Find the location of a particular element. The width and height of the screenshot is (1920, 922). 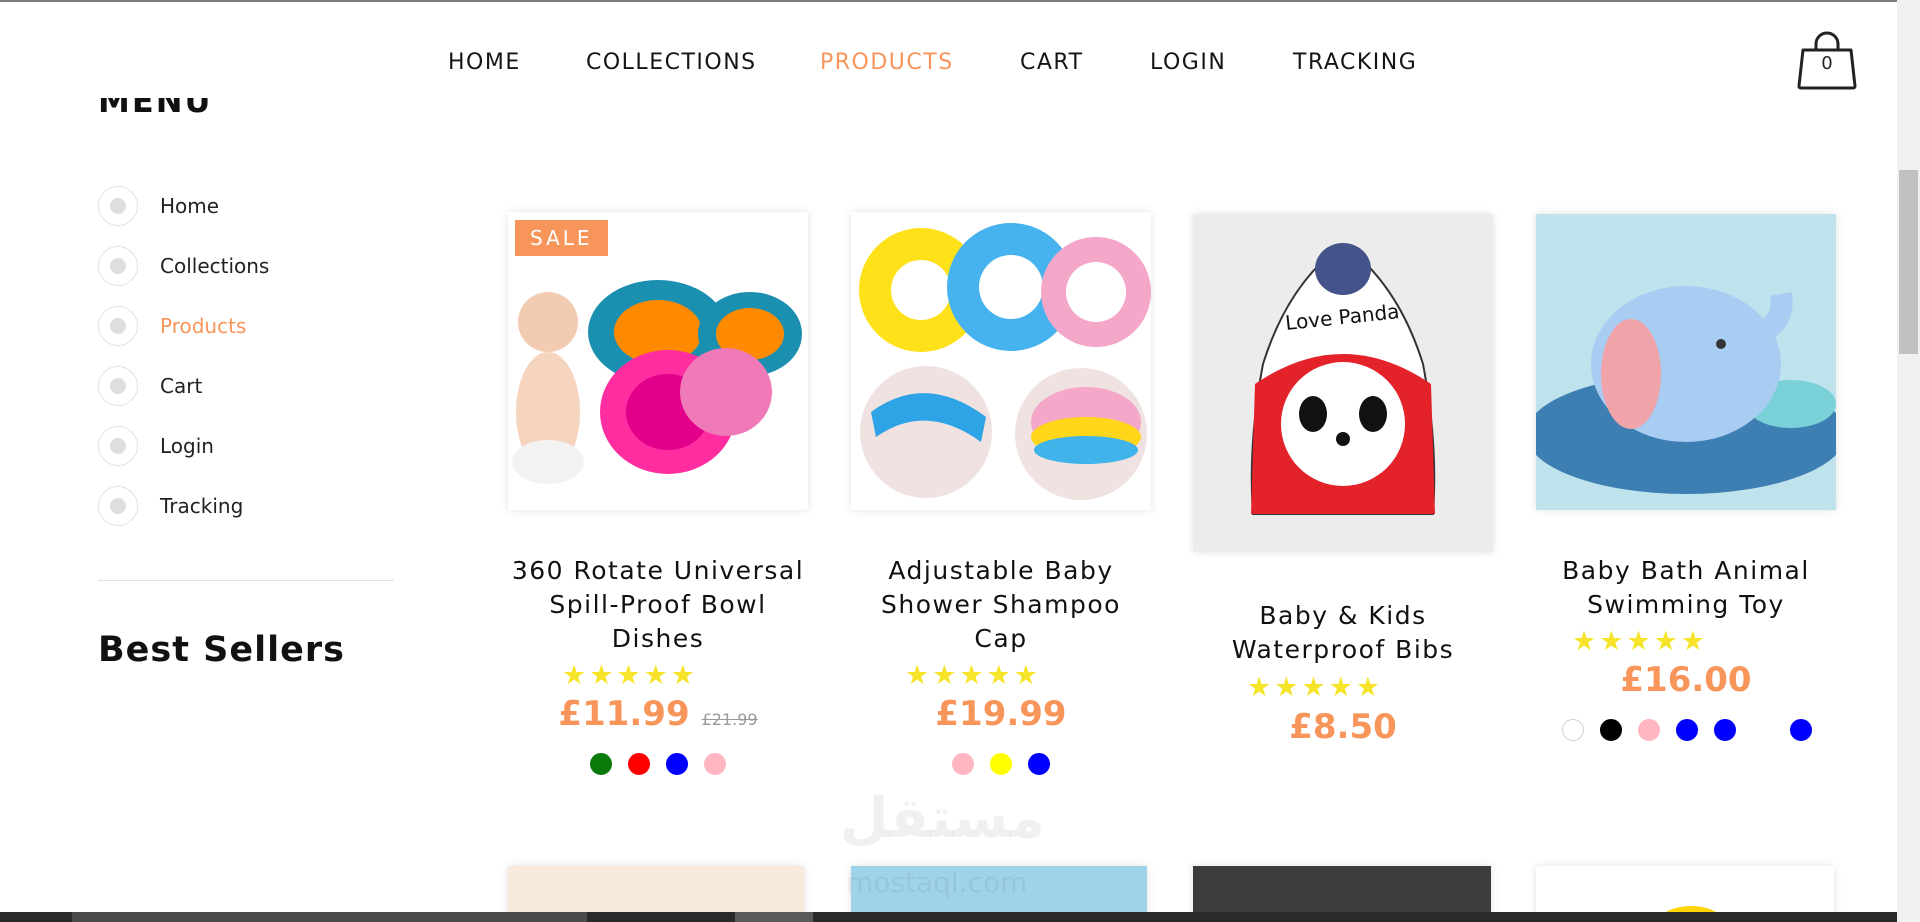

current-price: £19.99 is located at coordinates (1001, 714).